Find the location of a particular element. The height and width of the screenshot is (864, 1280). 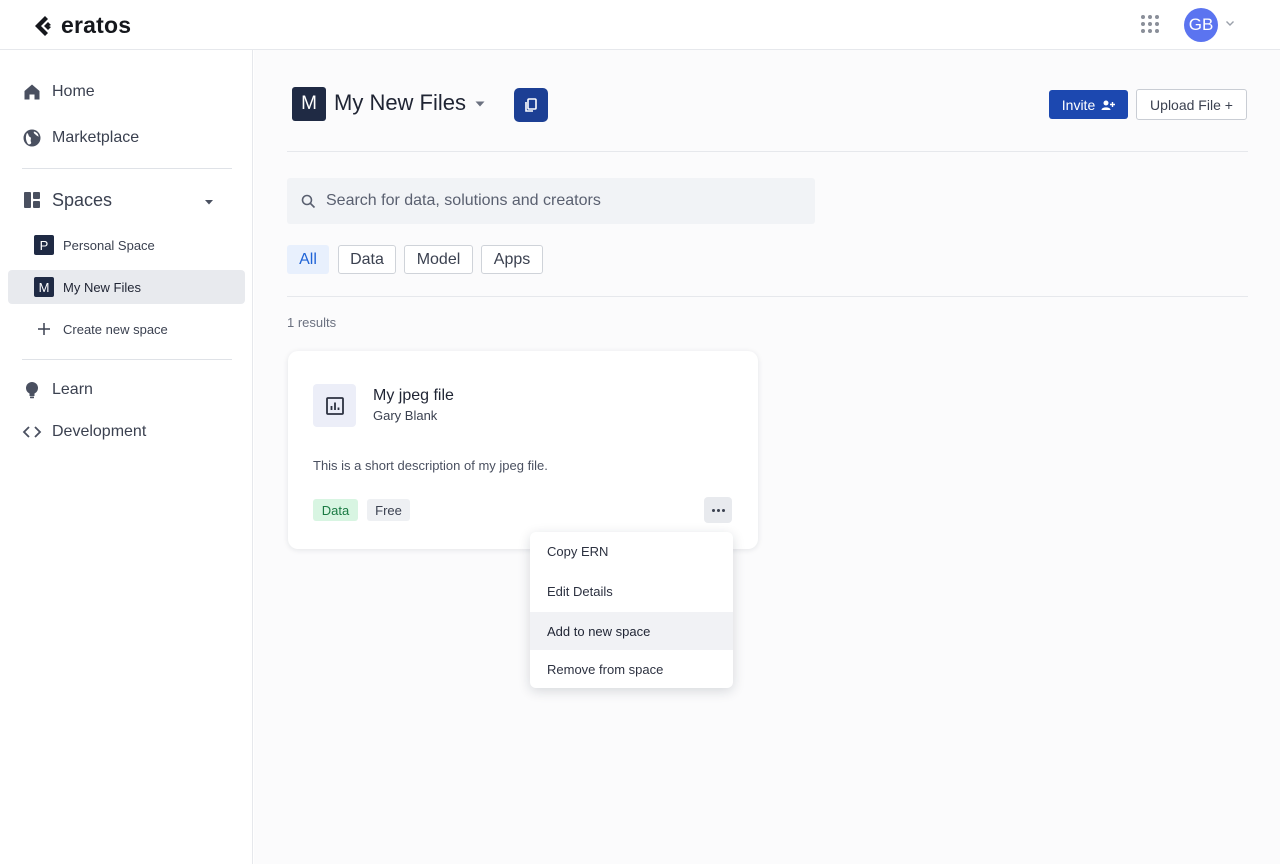

eratos-logo-icon is located at coordinates (43, 25).